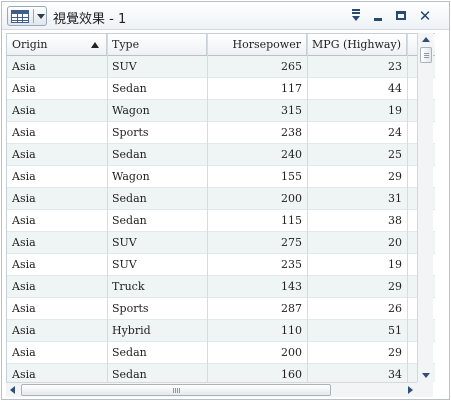 The height and width of the screenshot is (401, 451). Describe the element at coordinates (291, 242) in the screenshot. I see `cell-horsepower: 275` at that location.